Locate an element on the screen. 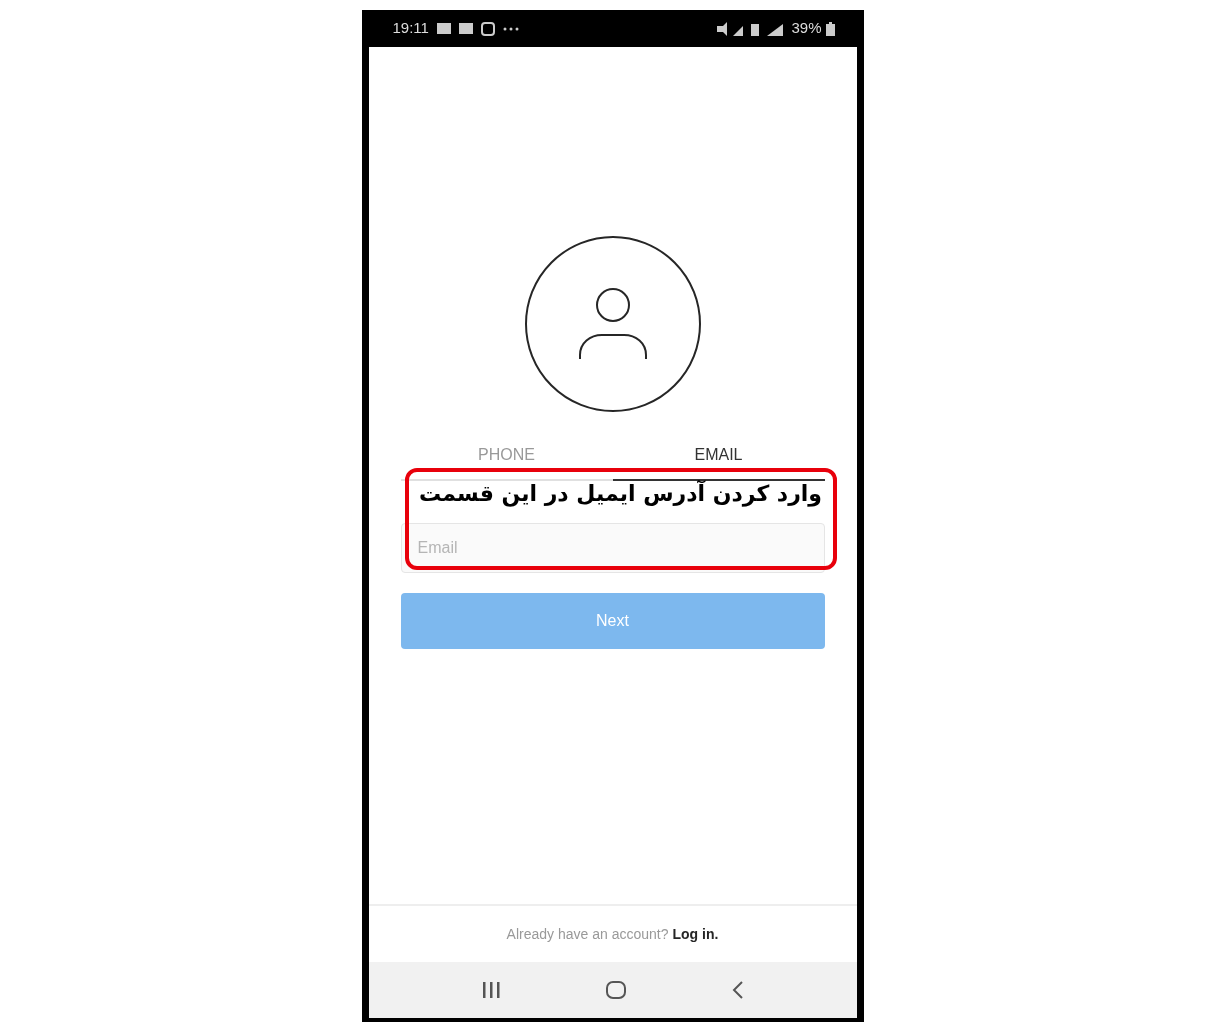  more-icon is located at coordinates (510, 28).